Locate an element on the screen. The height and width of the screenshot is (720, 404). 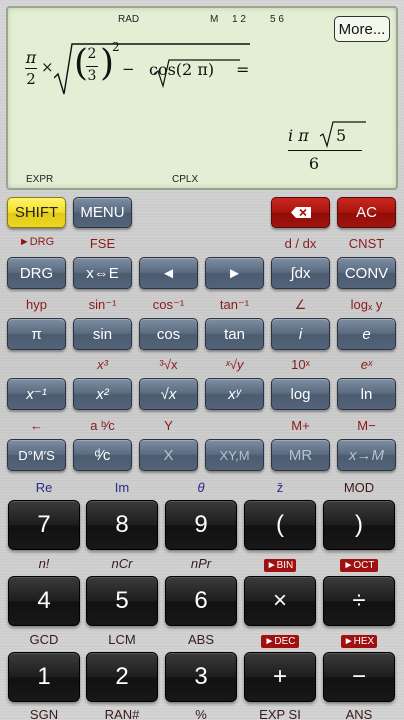
oct-badge: ►OCT is located at coordinates (359, 565).